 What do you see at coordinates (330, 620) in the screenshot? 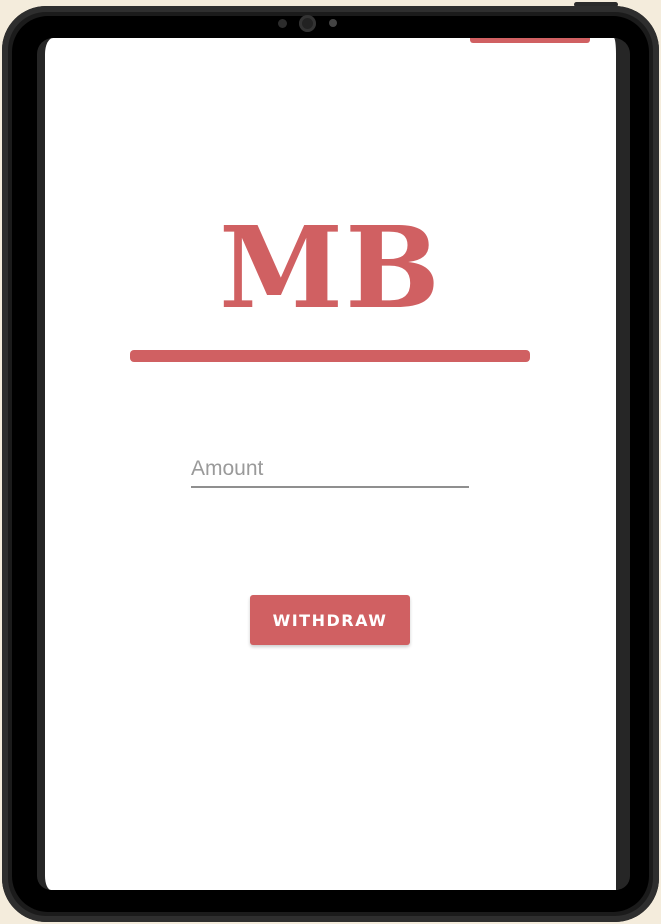
I see `withdraw-button: WITHDRAW` at bounding box center [330, 620].